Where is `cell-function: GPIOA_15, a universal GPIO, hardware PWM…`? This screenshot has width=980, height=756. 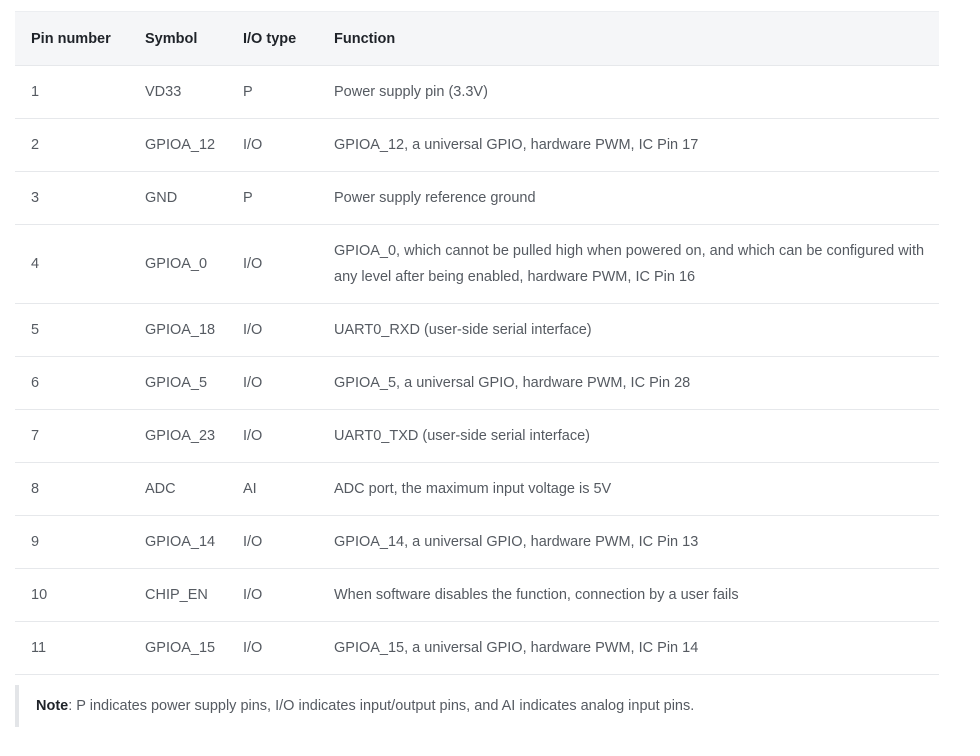
cell-function: GPIOA_15, a universal GPIO, hardware PWM… is located at coordinates (628, 648).